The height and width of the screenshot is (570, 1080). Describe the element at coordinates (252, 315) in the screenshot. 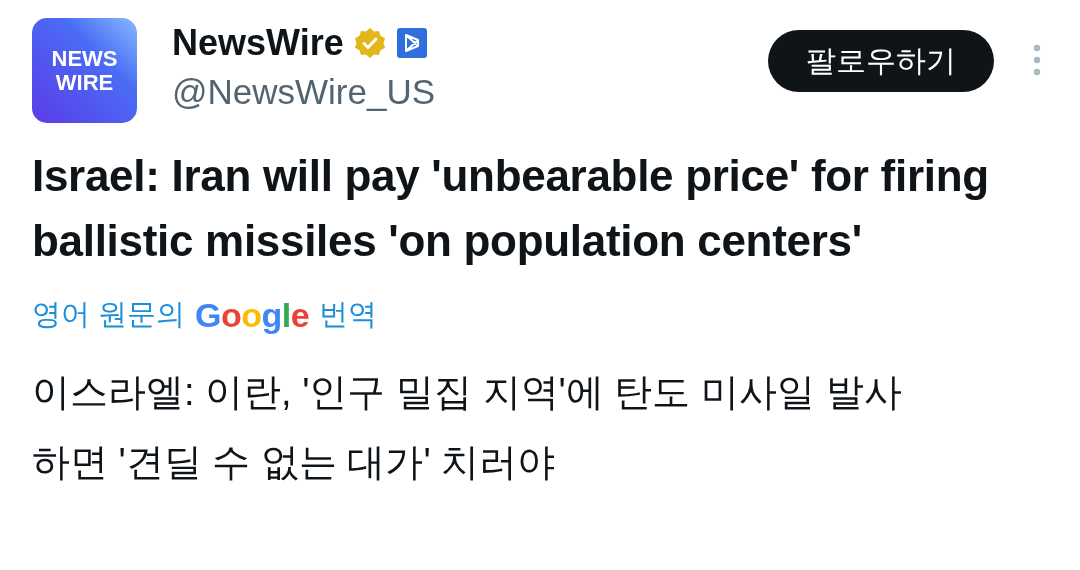

I see `google-logo: Google` at that location.